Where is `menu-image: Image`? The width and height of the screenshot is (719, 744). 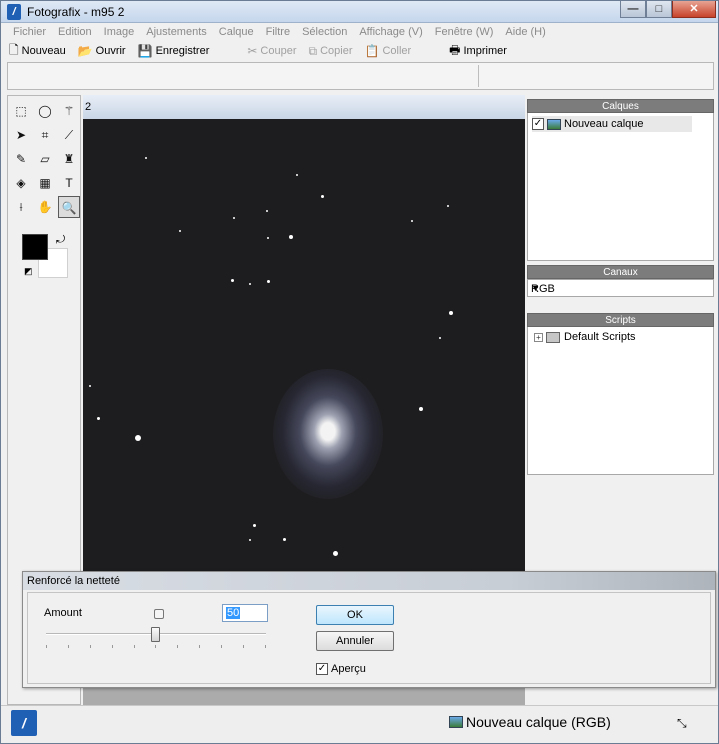 menu-image: Image is located at coordinates (119, 32).